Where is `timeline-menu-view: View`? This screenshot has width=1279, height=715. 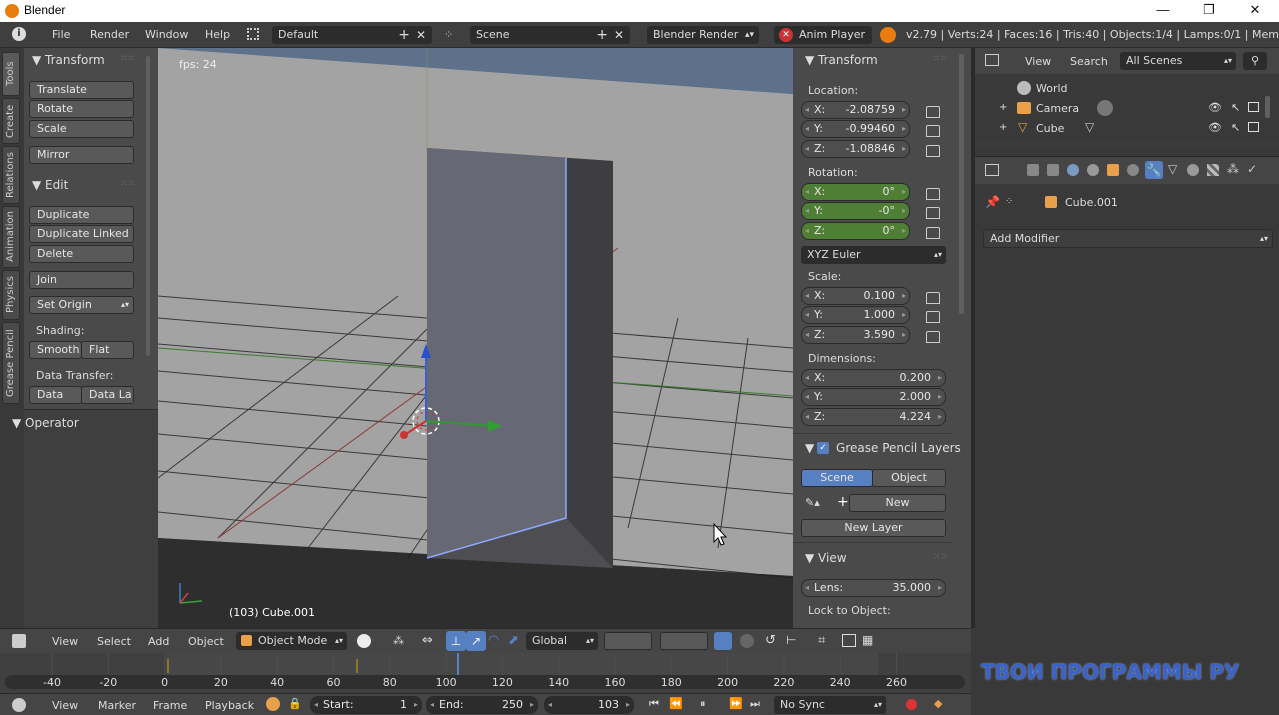
timeline-menu-view: View is located at coordinates (65, 705).